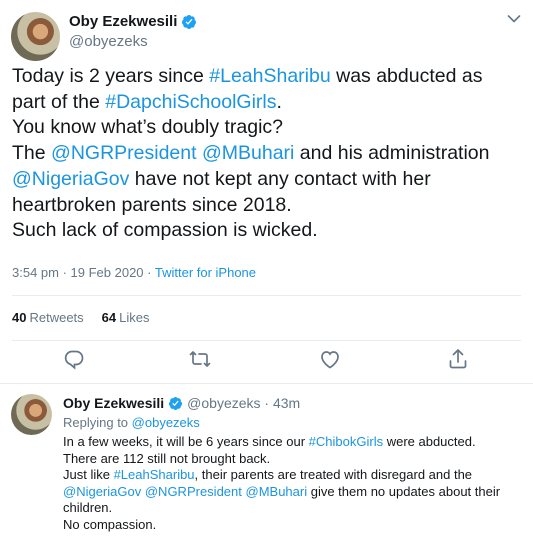 This screenshot has width=533, height=539. Describe the element at coordinates (74, 359) in the screenshot. I see `reply-icon` at that location.